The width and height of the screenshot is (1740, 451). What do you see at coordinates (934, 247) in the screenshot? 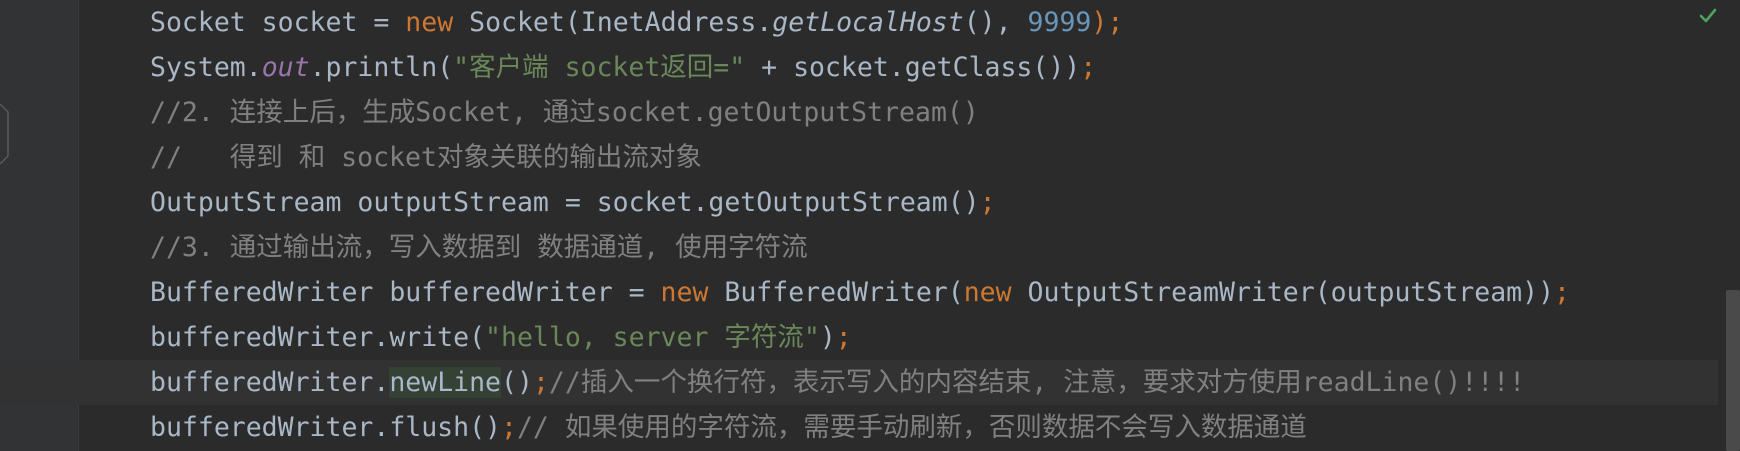
I see `code-line: //3. 通过输出流，写入数据到 数据通道, 使用字符流` at bounding box center [934, 247].